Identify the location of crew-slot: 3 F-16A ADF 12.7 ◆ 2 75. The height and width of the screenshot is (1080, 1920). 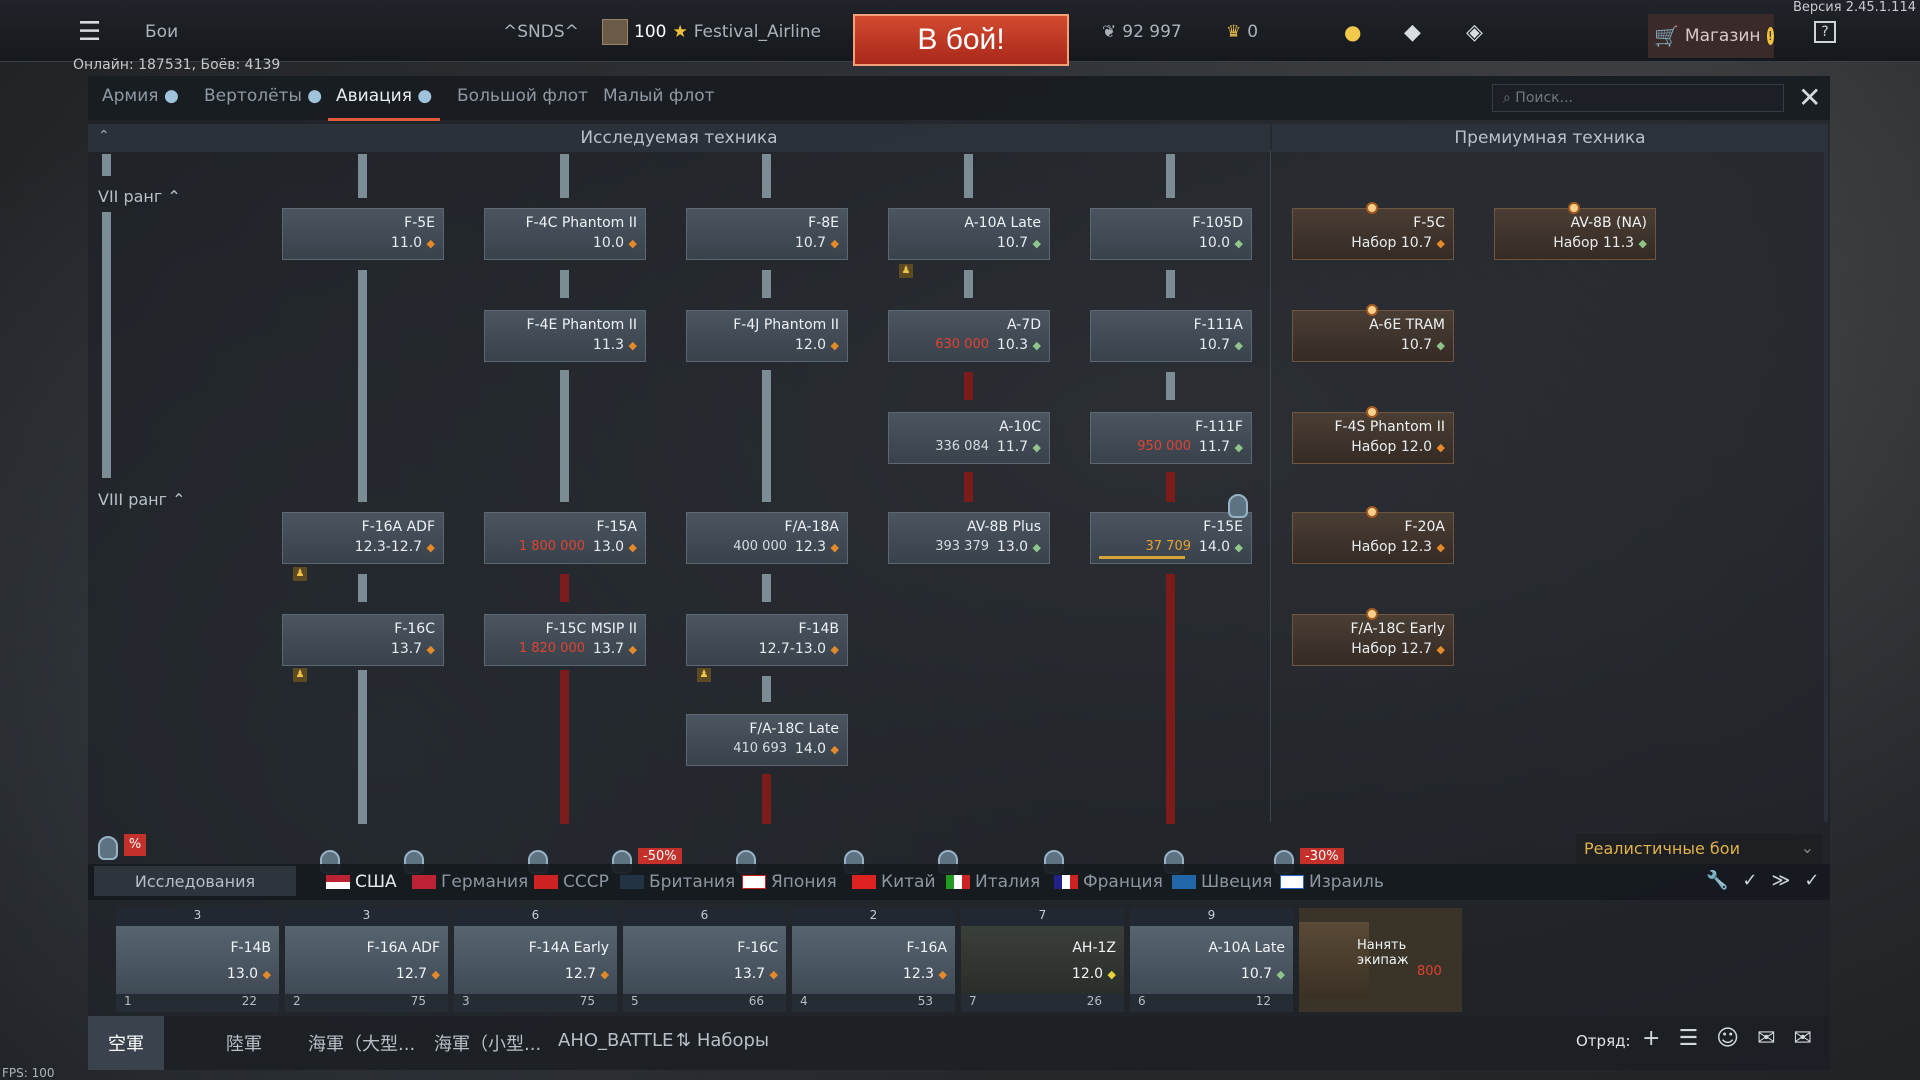
(366, 960).